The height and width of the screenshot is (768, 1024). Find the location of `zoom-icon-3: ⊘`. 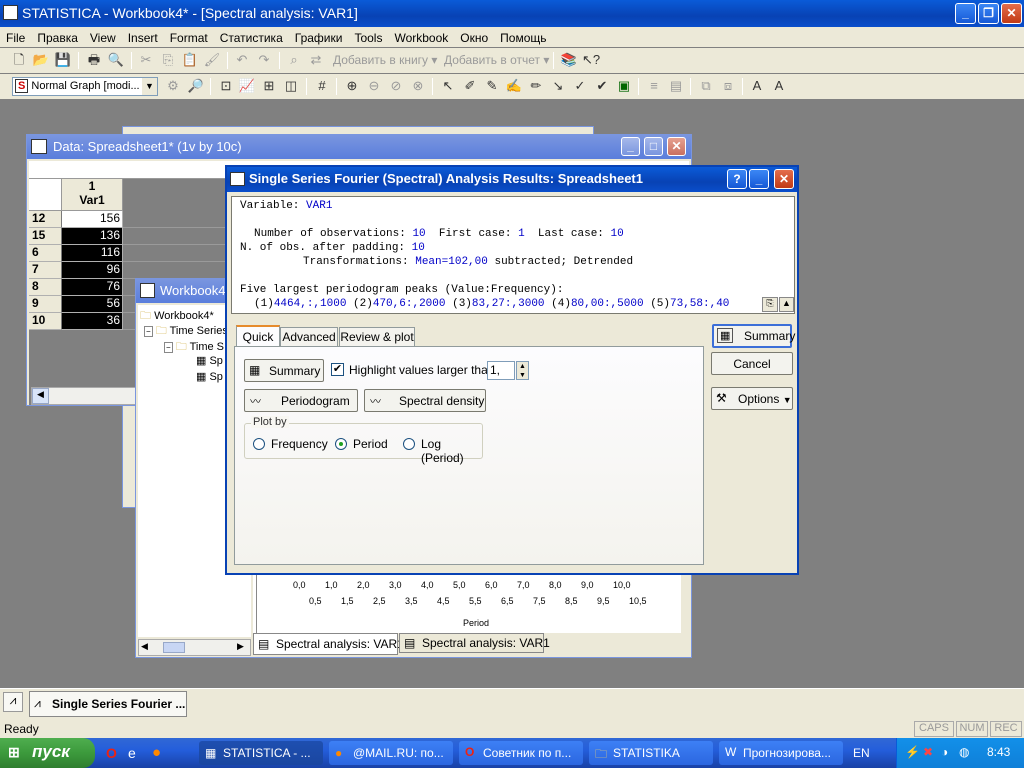

zoom-icon-3: ⊘ is located at coordinates (396, 86).